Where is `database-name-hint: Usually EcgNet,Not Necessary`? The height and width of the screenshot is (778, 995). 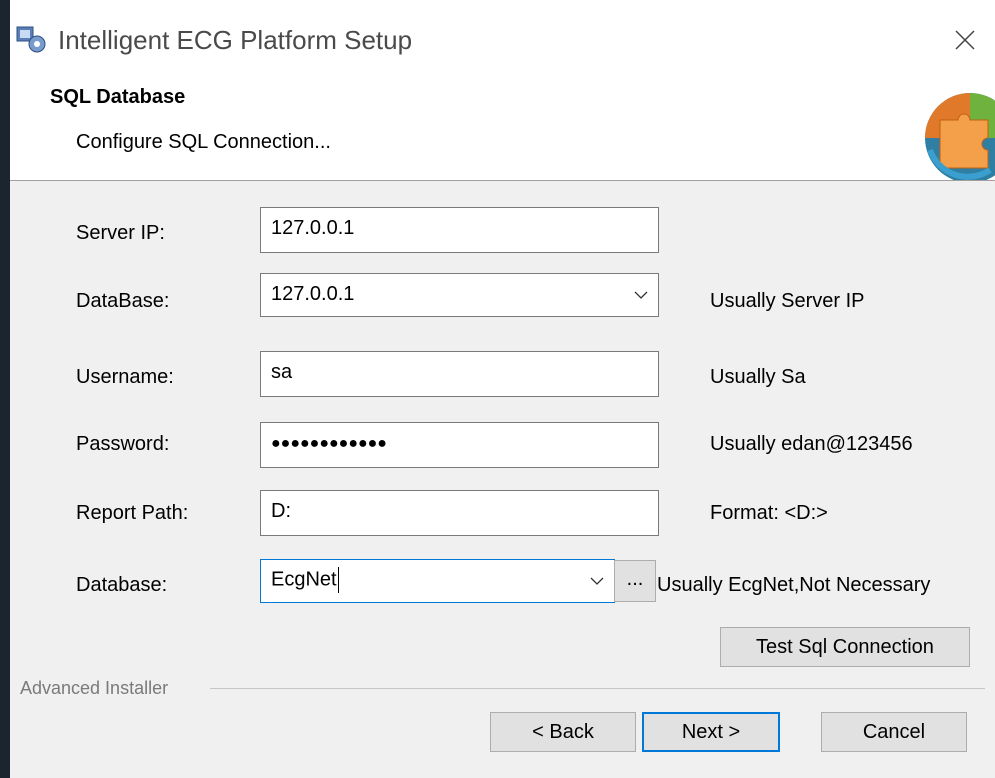 database-name-hint: Usually EcgNet,Not Necessary is located at coordinates (794, 585).